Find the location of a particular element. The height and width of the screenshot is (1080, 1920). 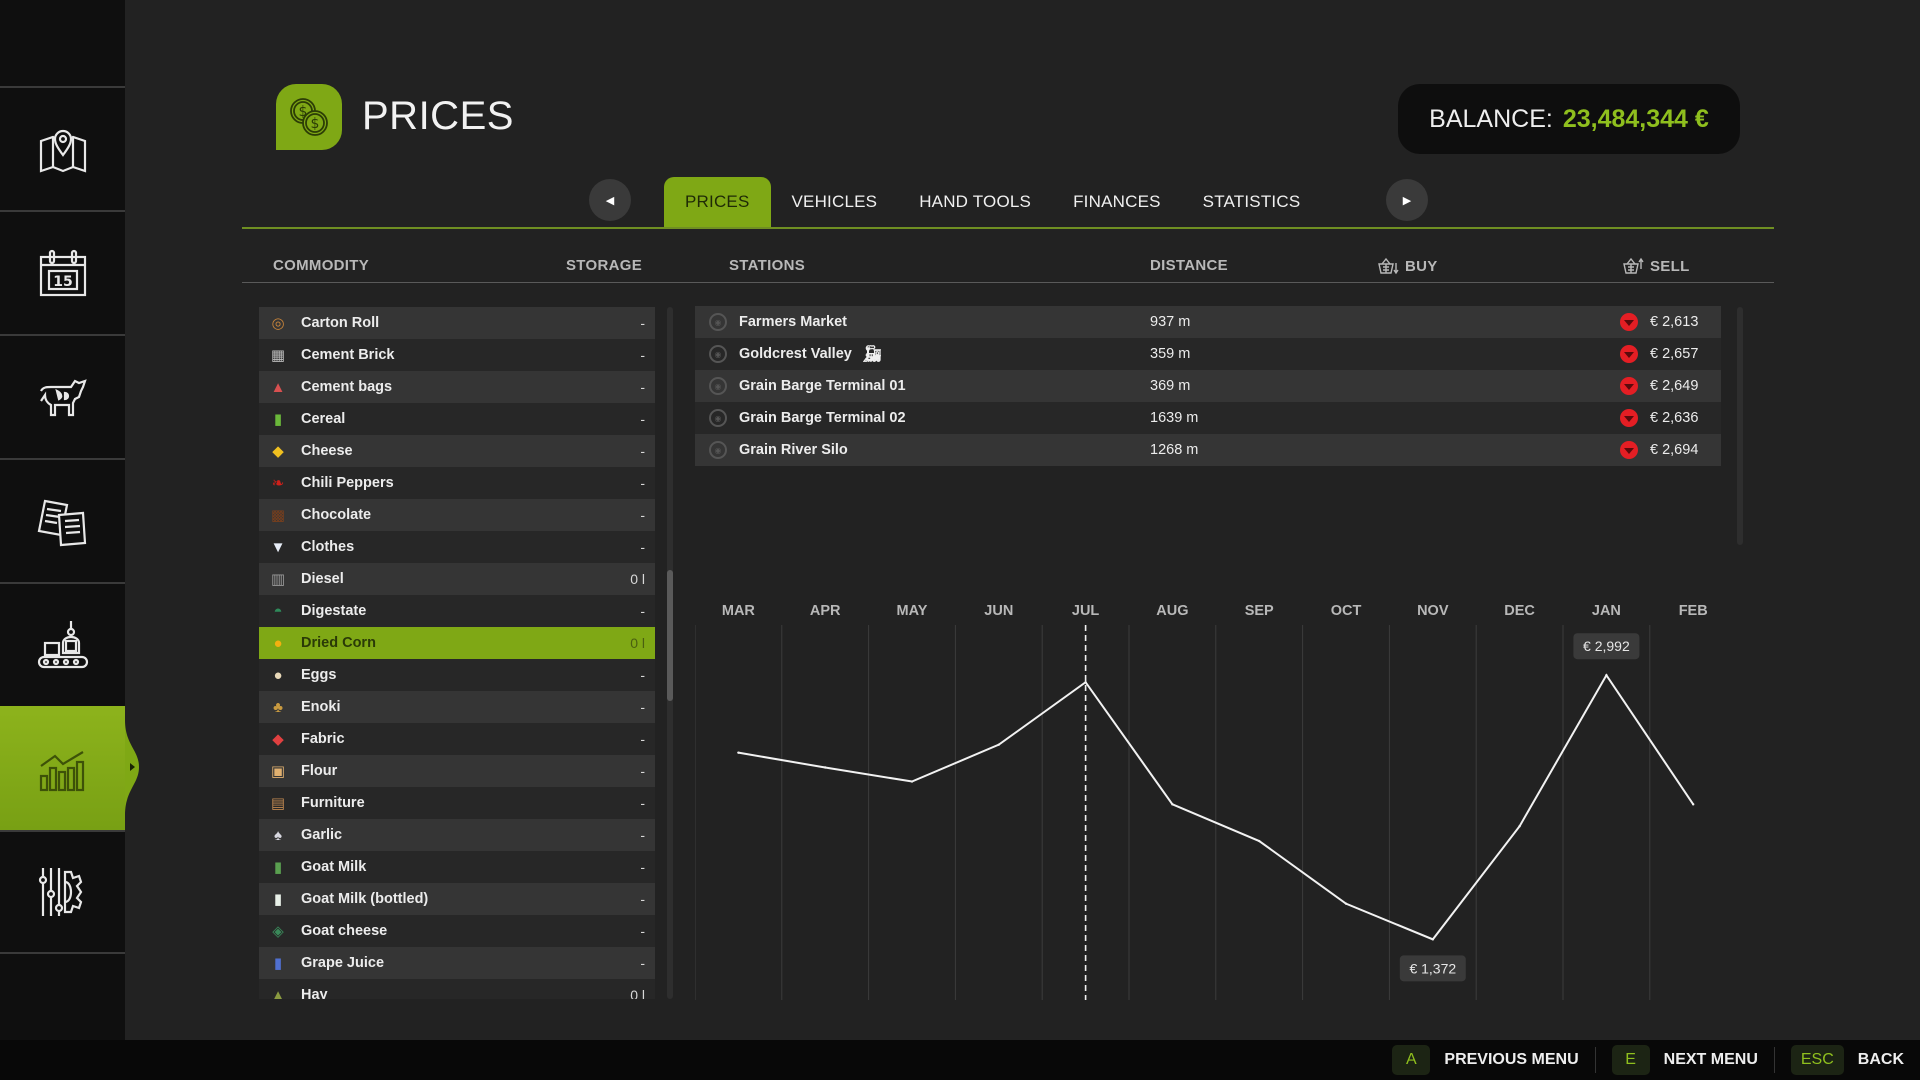

commodity-name: Fabric is located at coordinates (323, 739).